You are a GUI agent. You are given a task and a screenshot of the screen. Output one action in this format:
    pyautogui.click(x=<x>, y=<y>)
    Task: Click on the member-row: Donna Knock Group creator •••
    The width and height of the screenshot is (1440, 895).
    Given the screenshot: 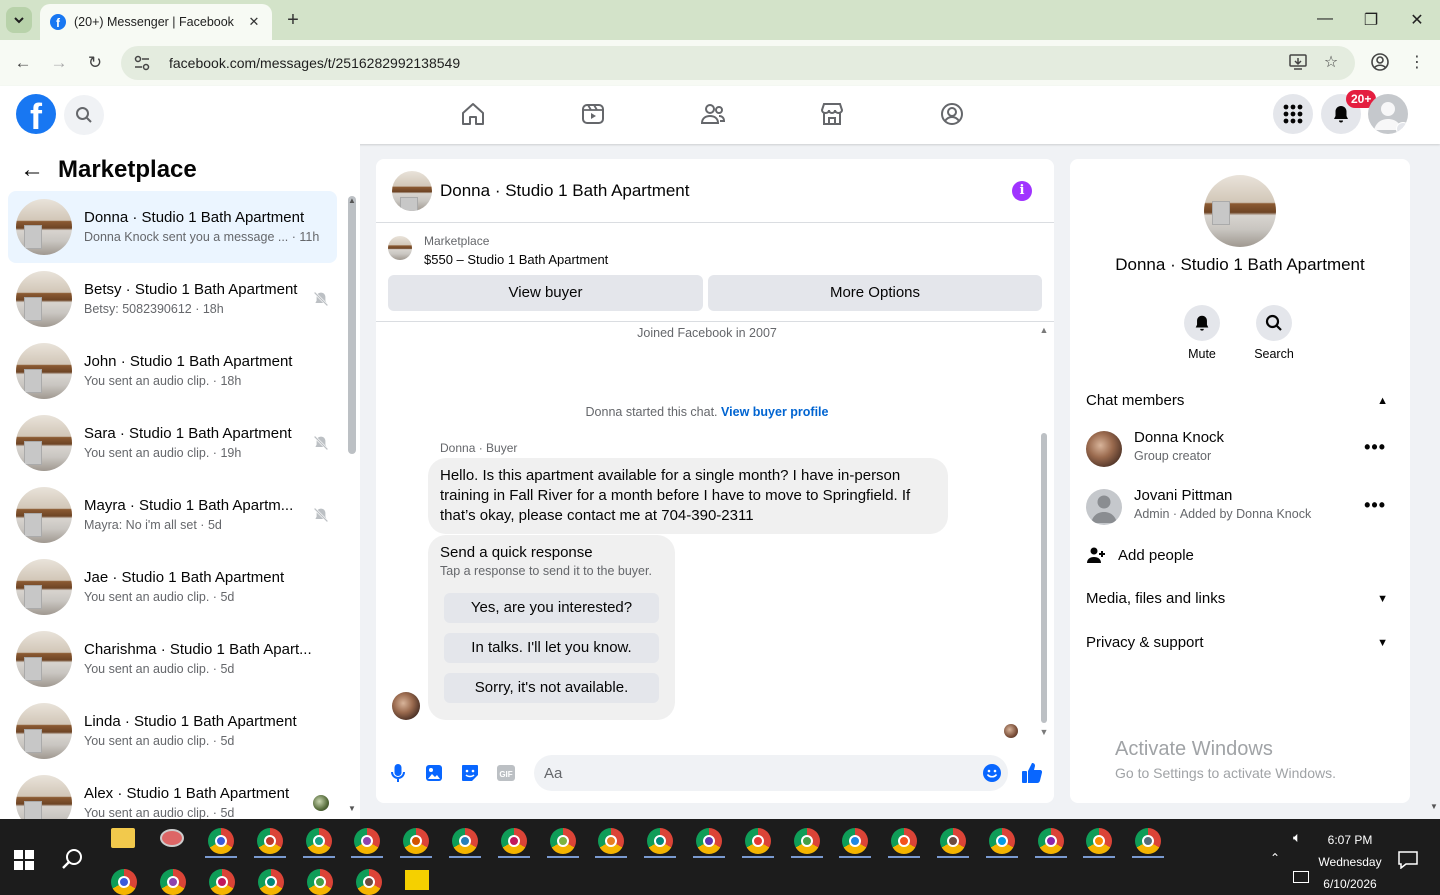 What is the action you would take?
    pyautogui.click(x=1241, y=449)
    